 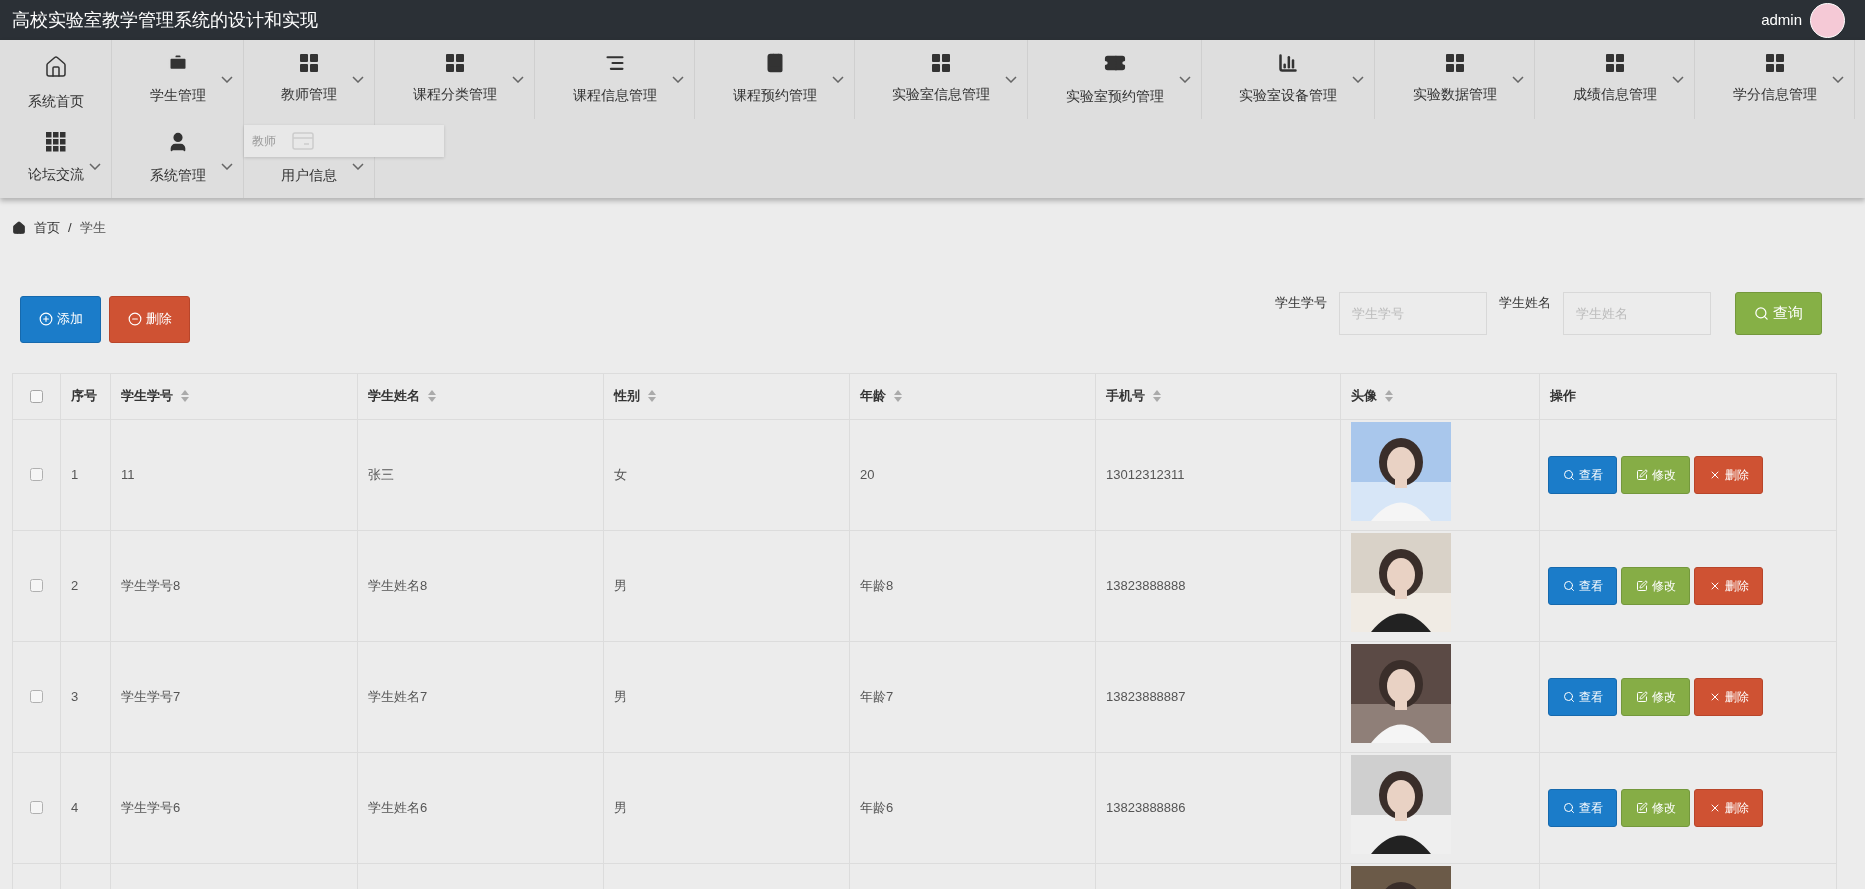 What do you see at coordinates (75, 474) in the screenshot?
I see `table-cell-text: 1` at bounding box center [75, 474].